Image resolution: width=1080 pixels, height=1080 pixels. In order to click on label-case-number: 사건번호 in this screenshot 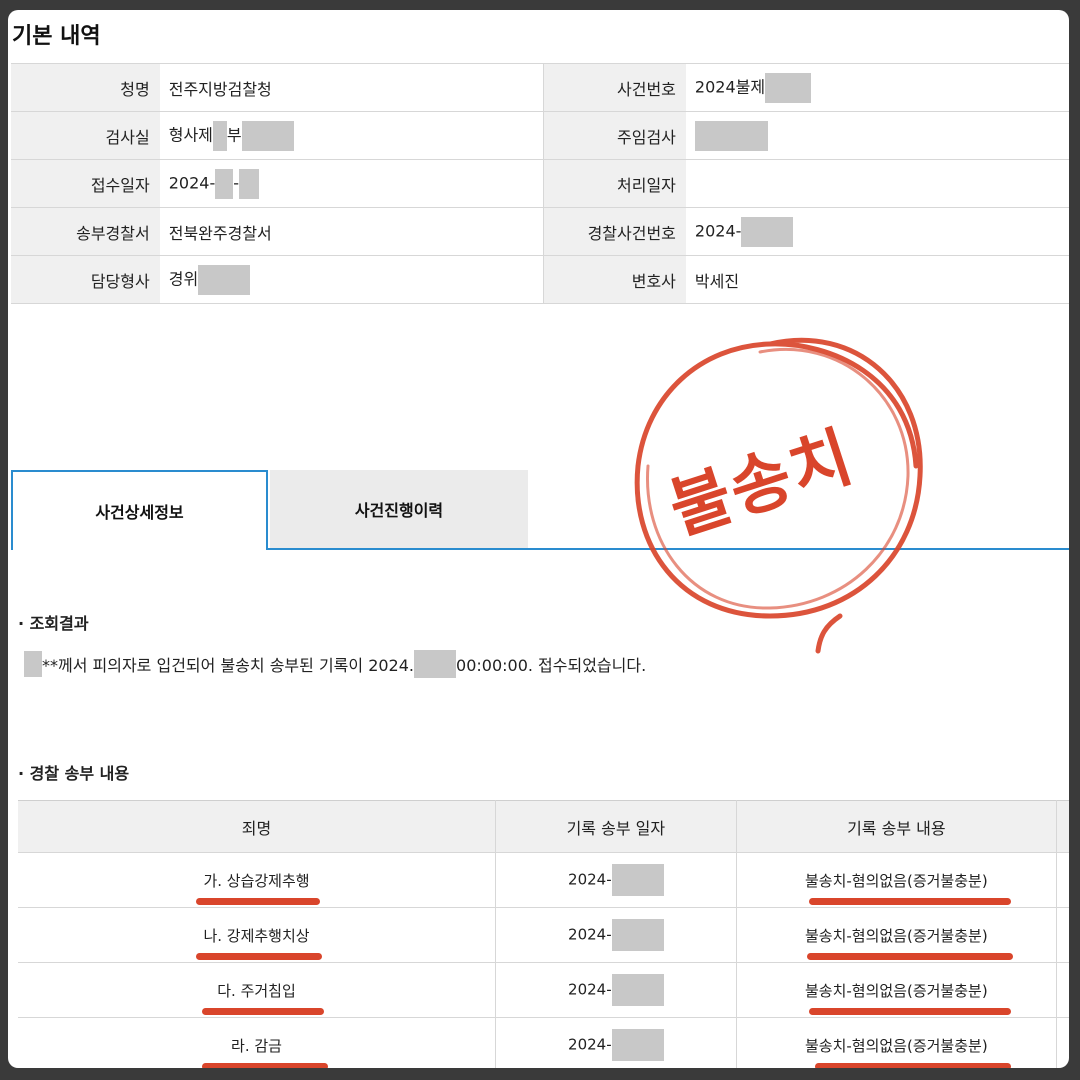, I will do `click(614, 87)`.